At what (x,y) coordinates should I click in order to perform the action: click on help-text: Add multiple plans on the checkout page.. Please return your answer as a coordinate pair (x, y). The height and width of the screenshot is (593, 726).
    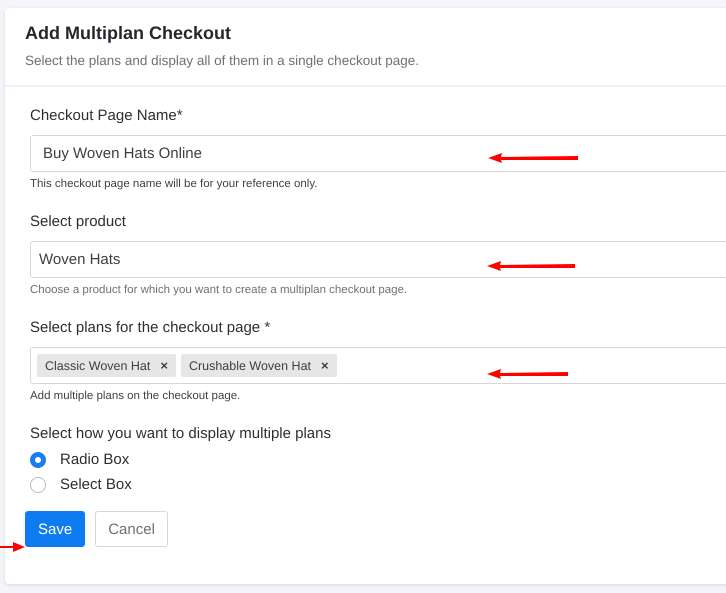
    Looking at the image, I should click on (135, 396).